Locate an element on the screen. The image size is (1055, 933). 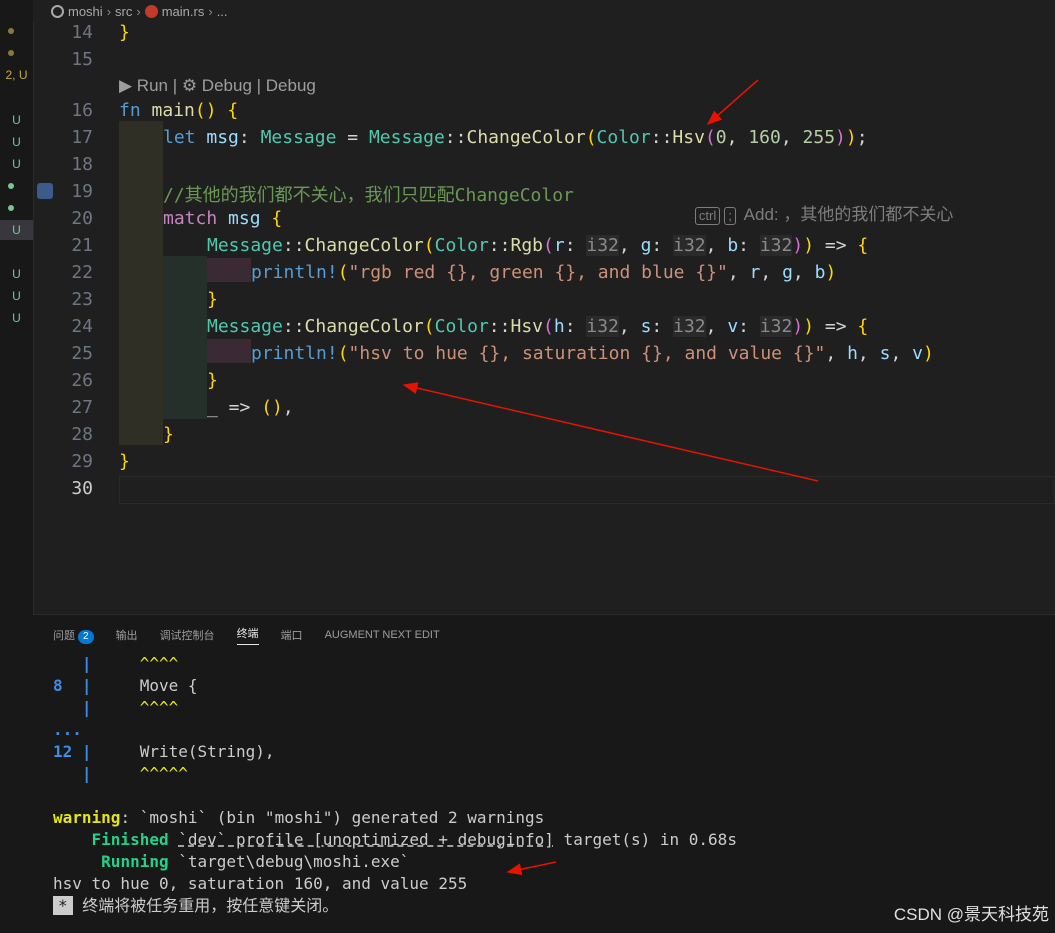
arrow-to-match-arm is located at coordinates (610, 432).